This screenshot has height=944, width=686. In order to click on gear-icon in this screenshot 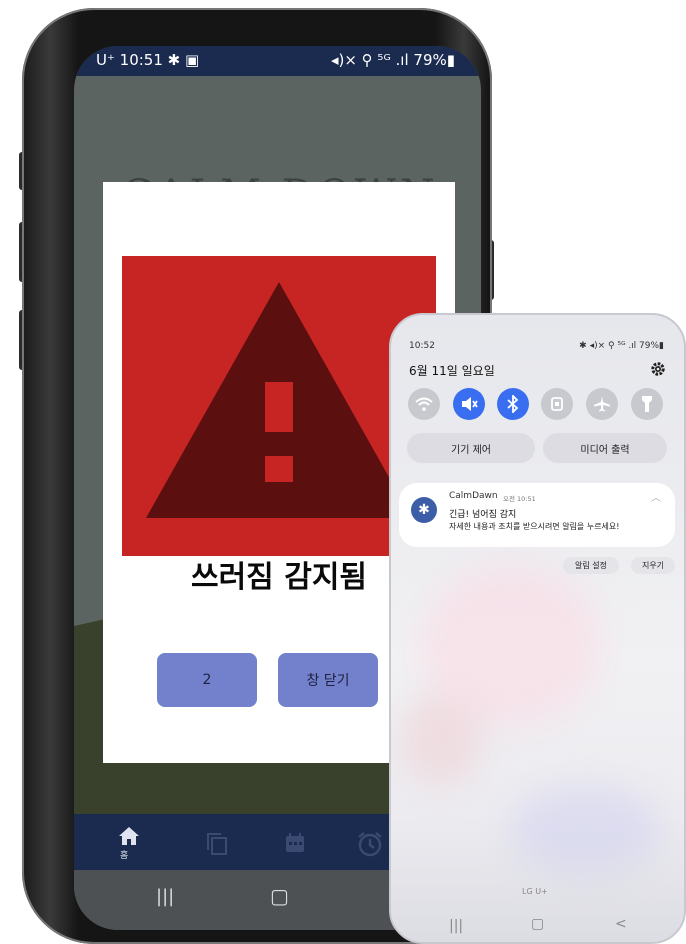, I will do `click(658, 369)`.